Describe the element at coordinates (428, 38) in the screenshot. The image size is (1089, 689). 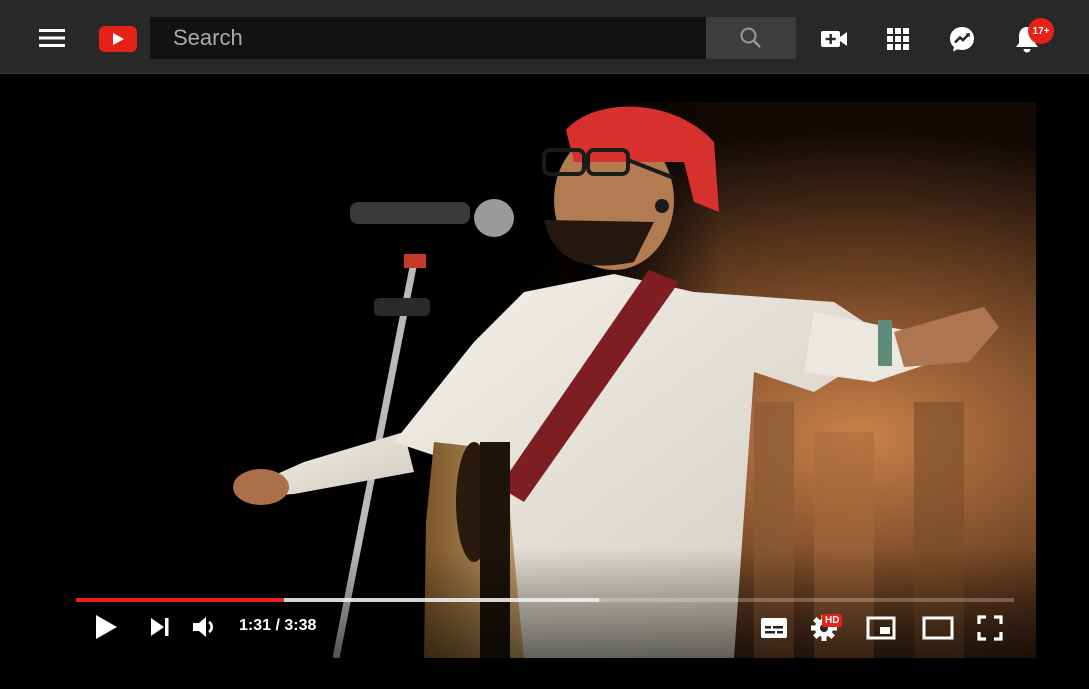
I see `search-input` at that location.